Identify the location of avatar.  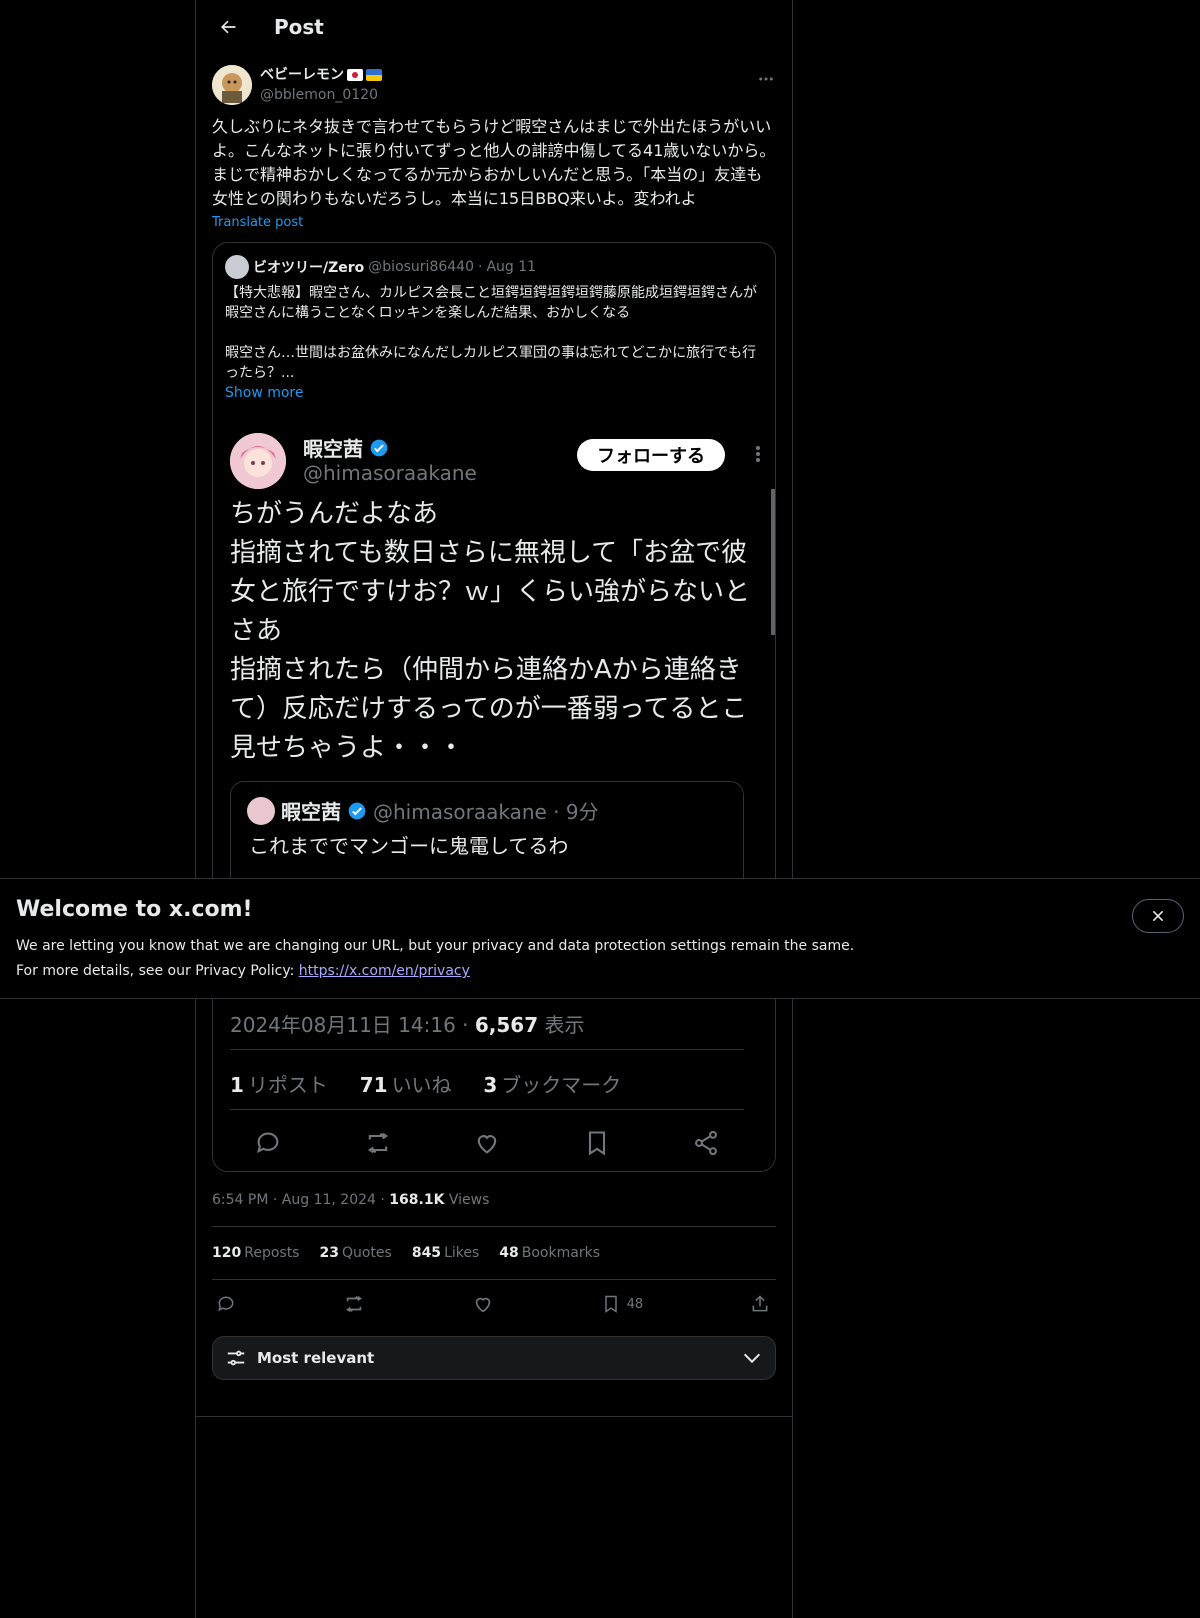
(232, 85).